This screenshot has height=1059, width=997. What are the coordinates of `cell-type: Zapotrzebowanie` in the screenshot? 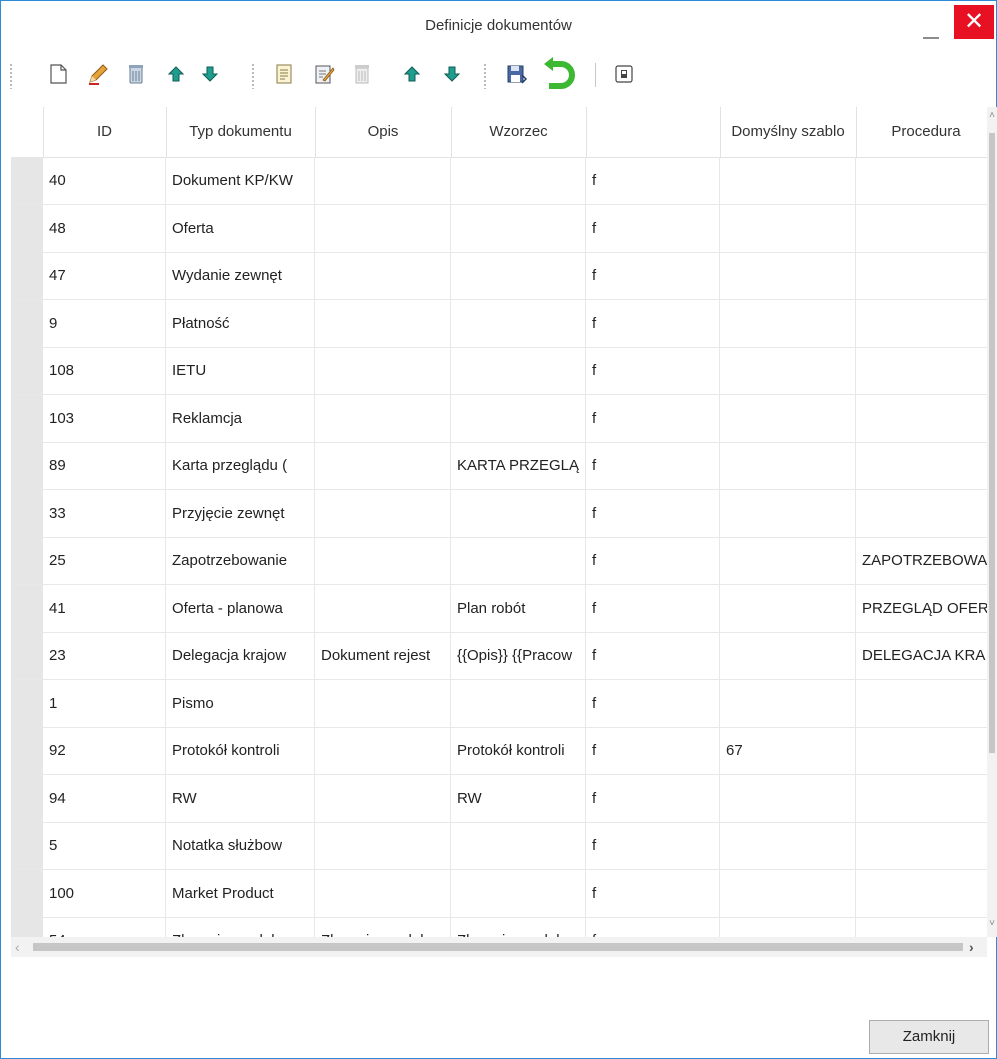 It's located at (240, 560).